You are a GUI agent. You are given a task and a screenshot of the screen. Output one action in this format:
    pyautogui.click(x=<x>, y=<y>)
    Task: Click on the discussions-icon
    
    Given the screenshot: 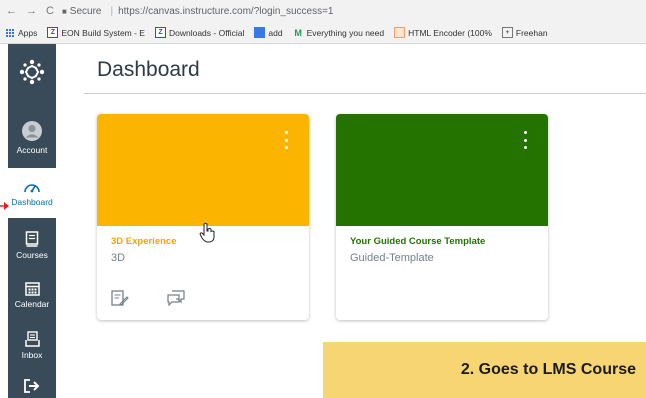 What is the action you would take?
    pyautogui.click(x=176, y=298)
    